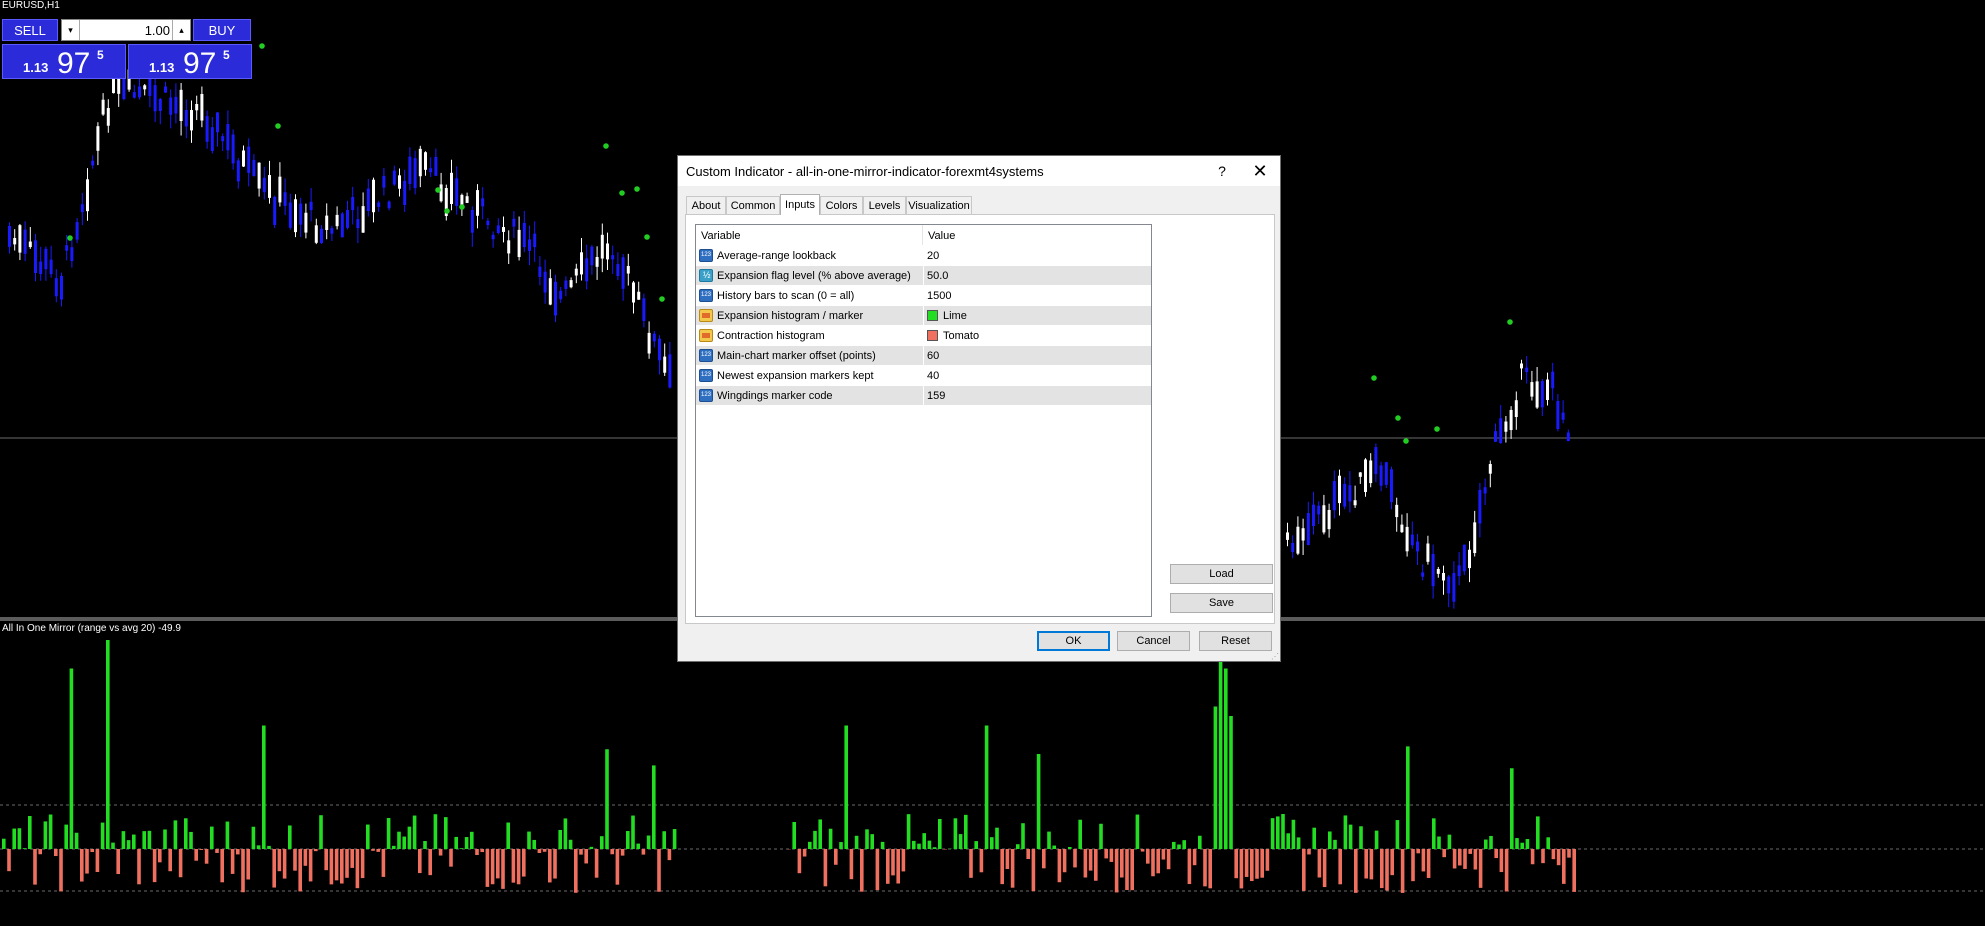  I want to click on cancel-button: Cancel, so click(1153, 641).